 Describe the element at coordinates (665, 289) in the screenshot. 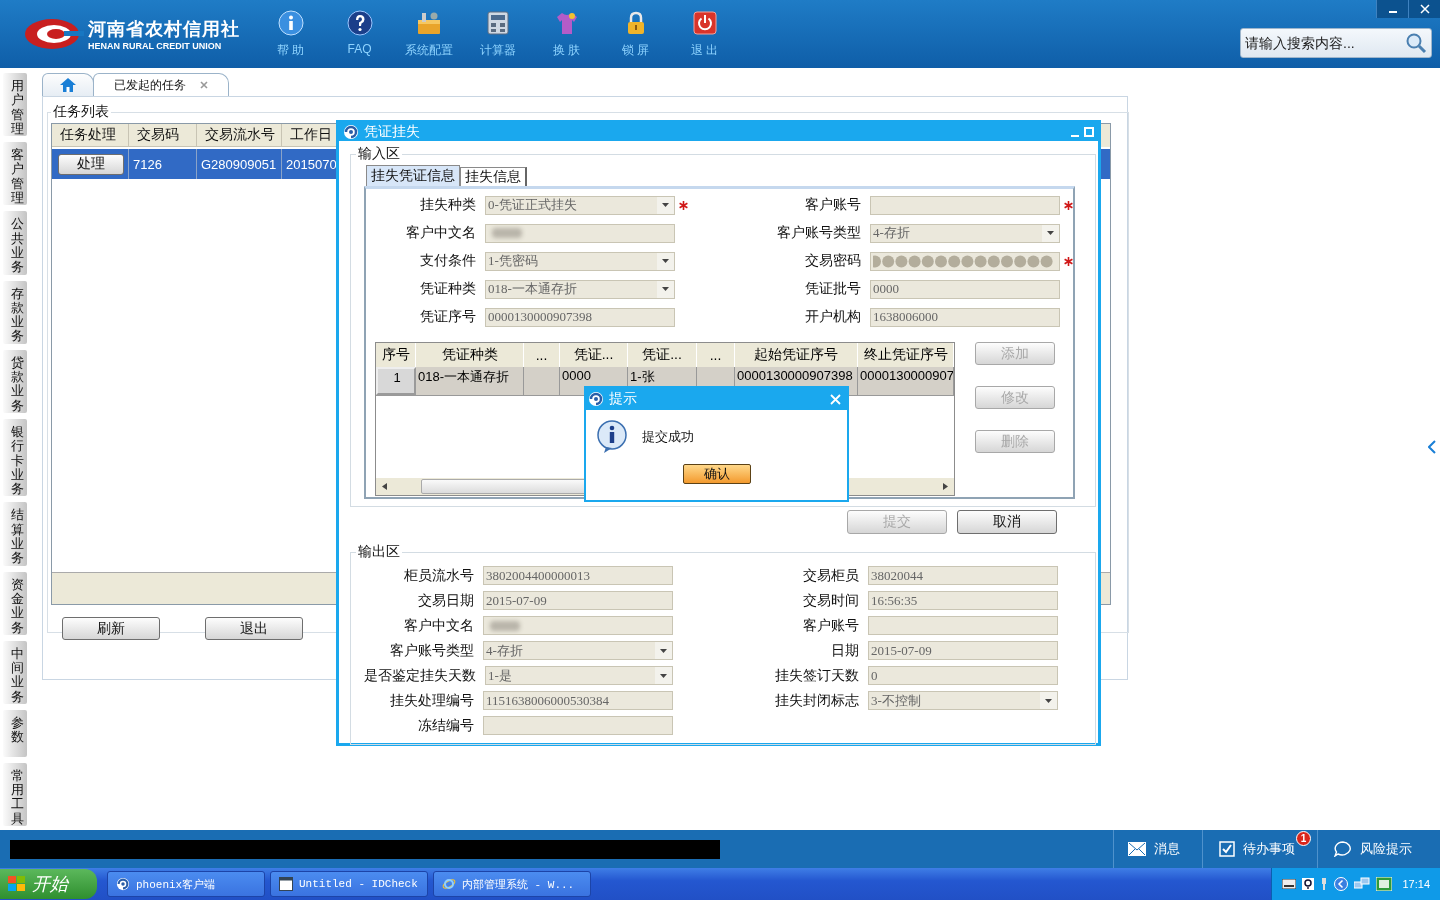

I see `caret-icon` at that location.